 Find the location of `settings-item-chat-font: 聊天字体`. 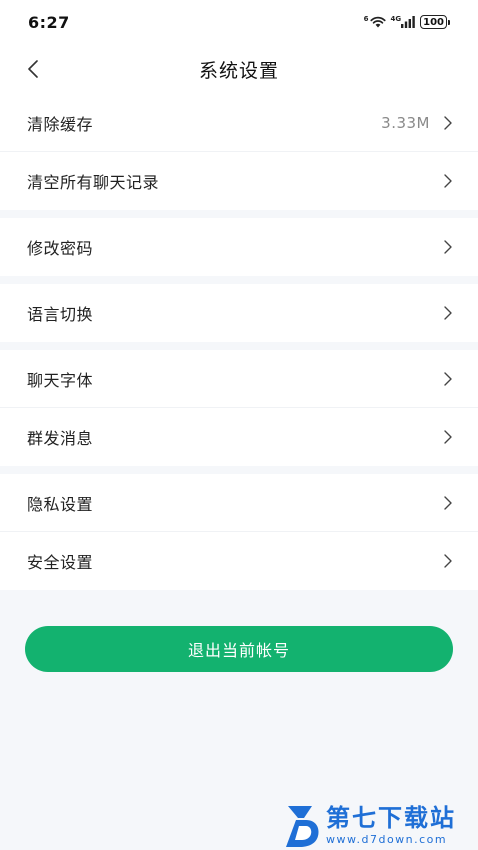

settings-item-chat-font: 聊天字体 is located at coordinates (239, 379).